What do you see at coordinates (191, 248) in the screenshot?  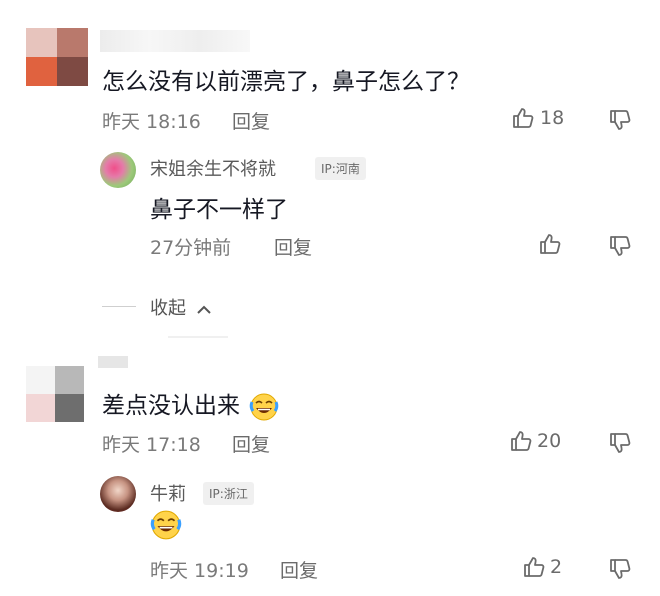 I see `reply-time: 27分钟前` at bounding box center [191, 248].